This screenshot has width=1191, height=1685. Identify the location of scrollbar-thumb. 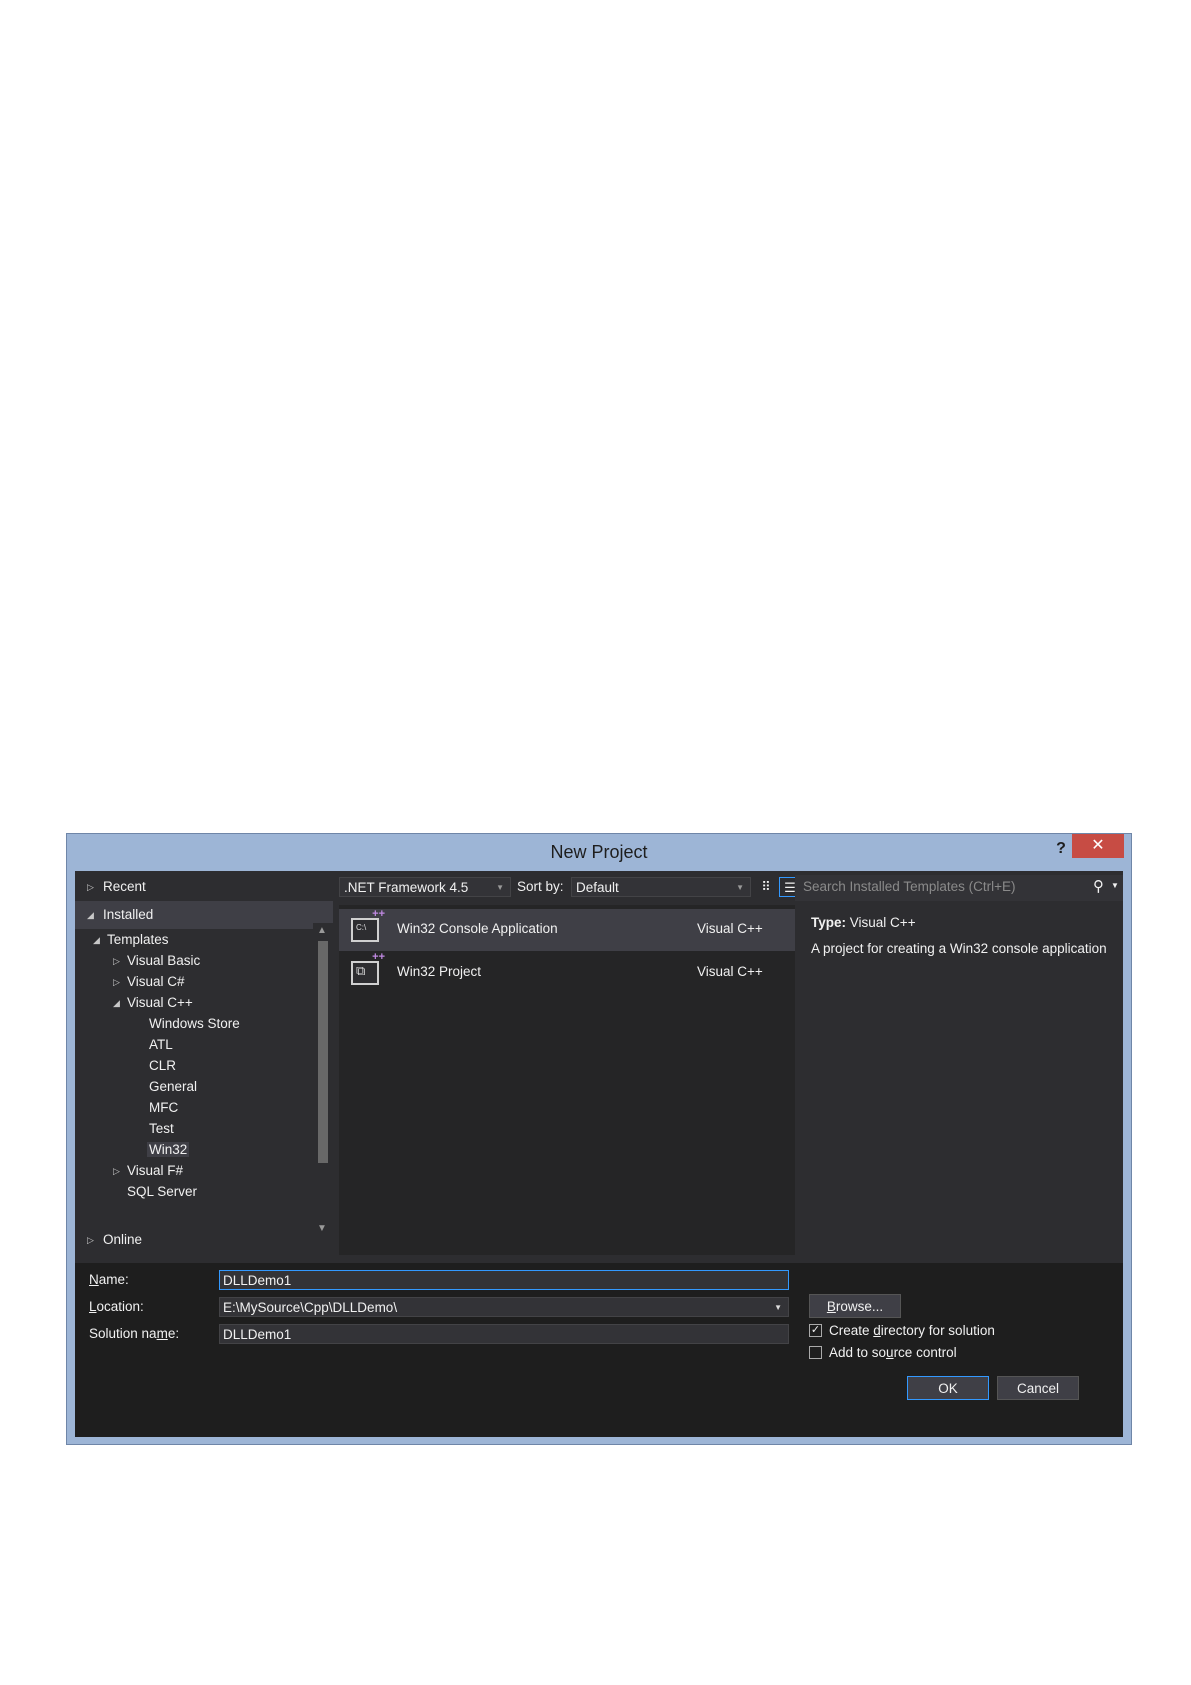
(323, 1052).